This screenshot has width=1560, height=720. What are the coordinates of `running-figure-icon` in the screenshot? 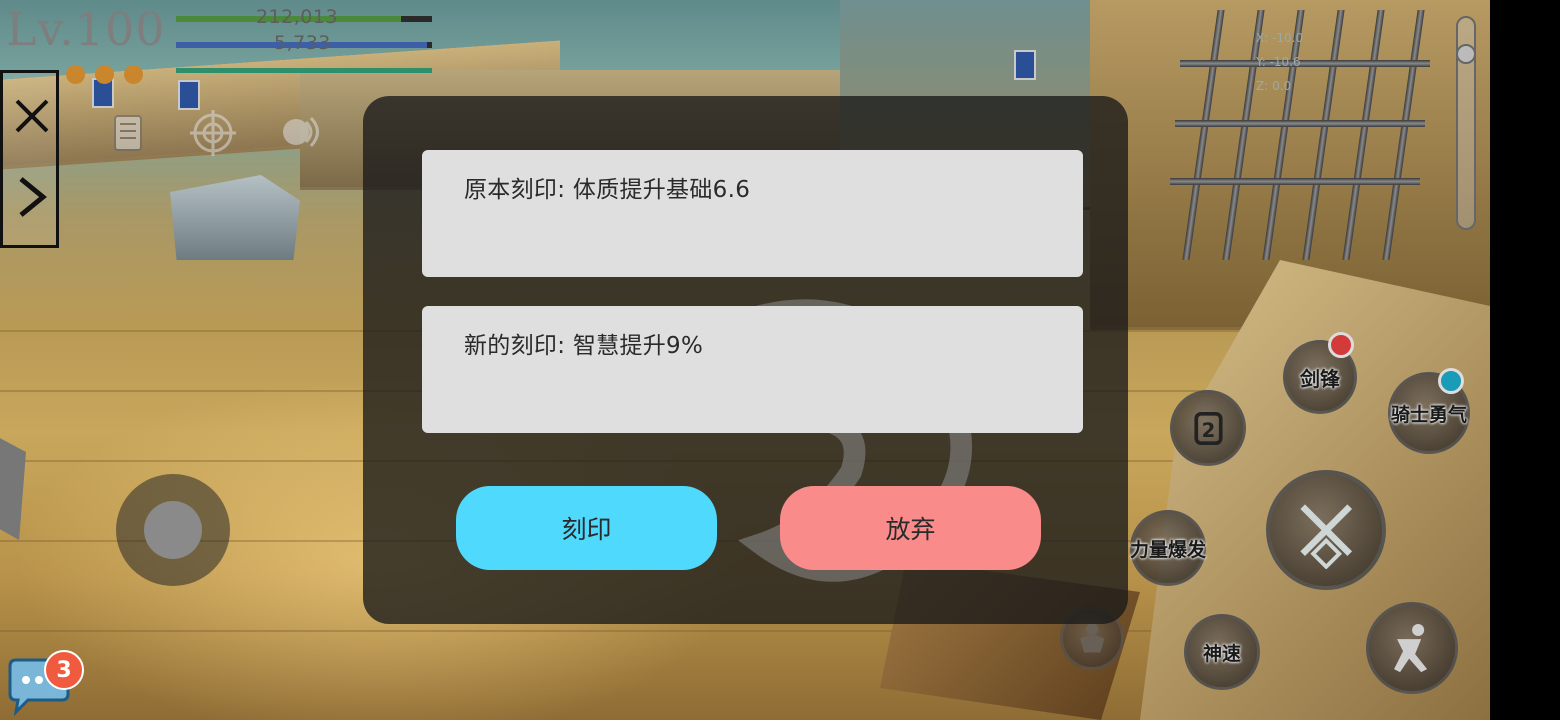 It's located at (1410, 648).